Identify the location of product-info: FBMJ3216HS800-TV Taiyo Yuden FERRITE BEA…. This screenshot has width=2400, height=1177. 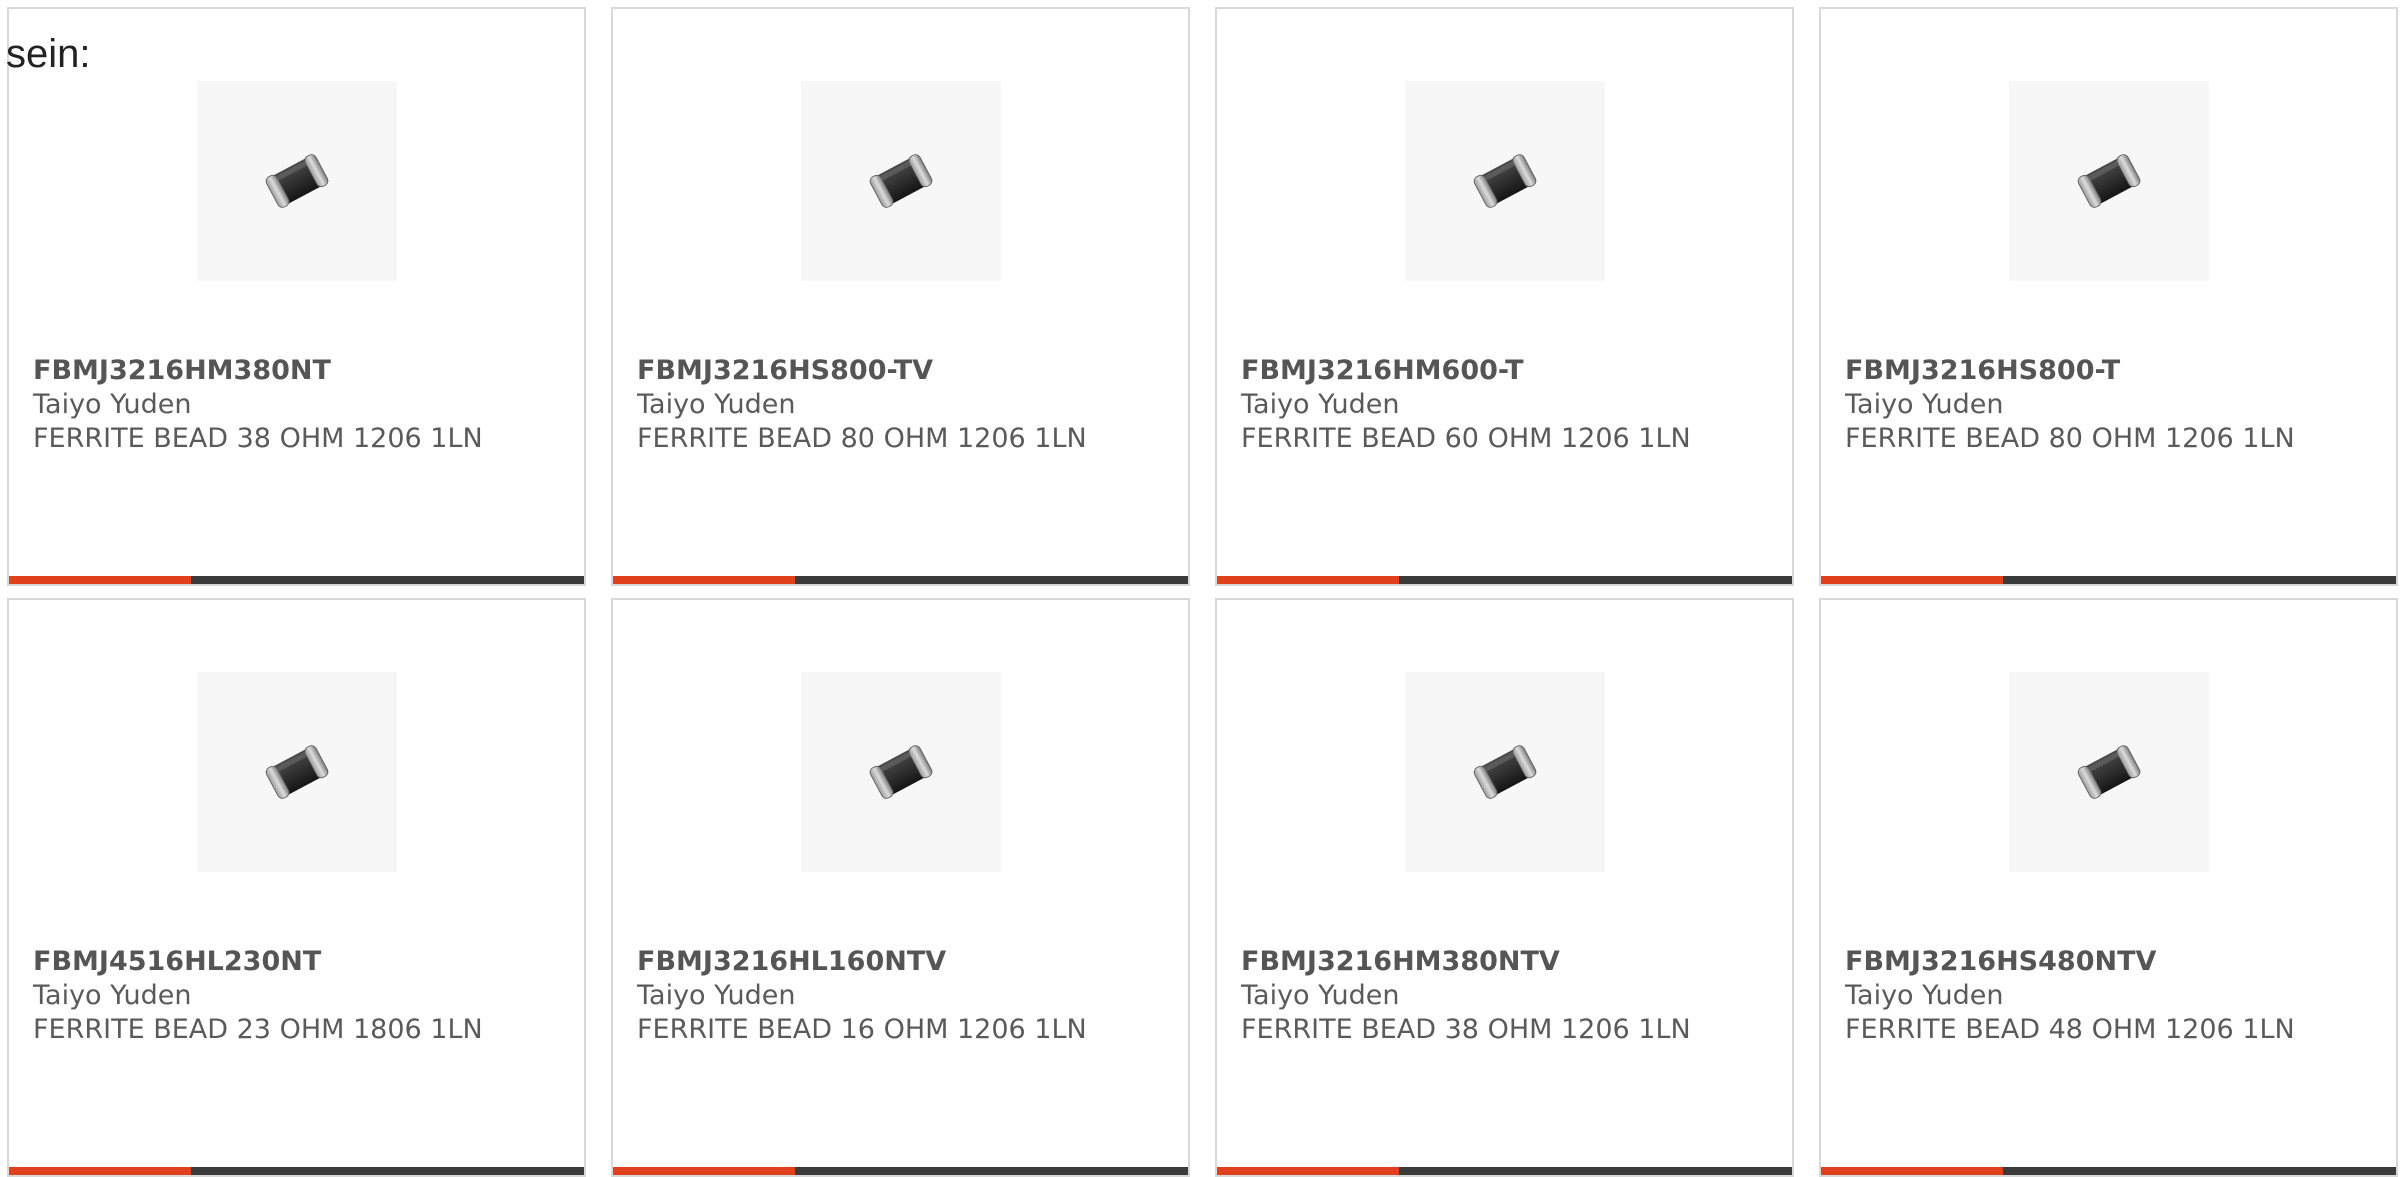
(907, 405).